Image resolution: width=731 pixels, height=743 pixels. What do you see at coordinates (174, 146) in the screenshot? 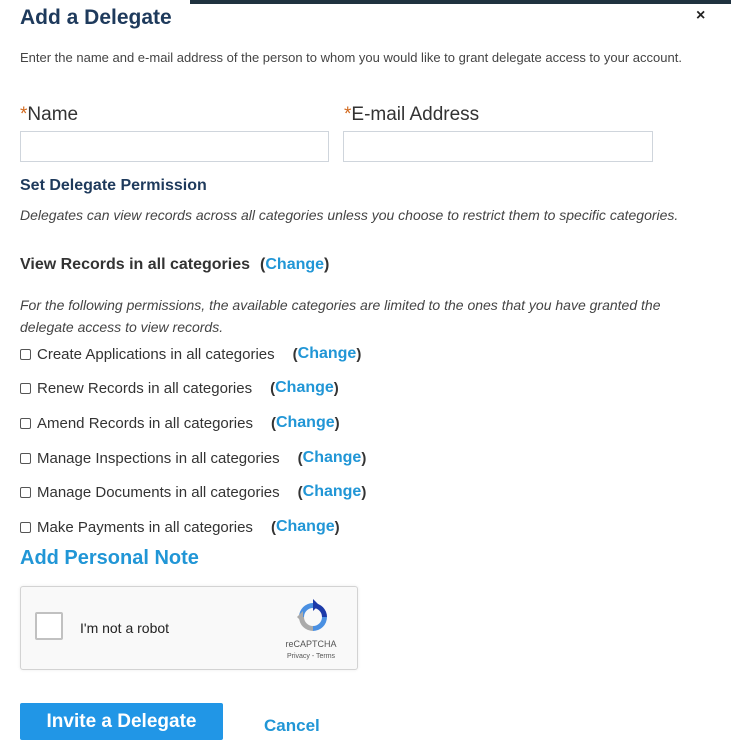
I see `name-input` at bounding box center [174, 146].